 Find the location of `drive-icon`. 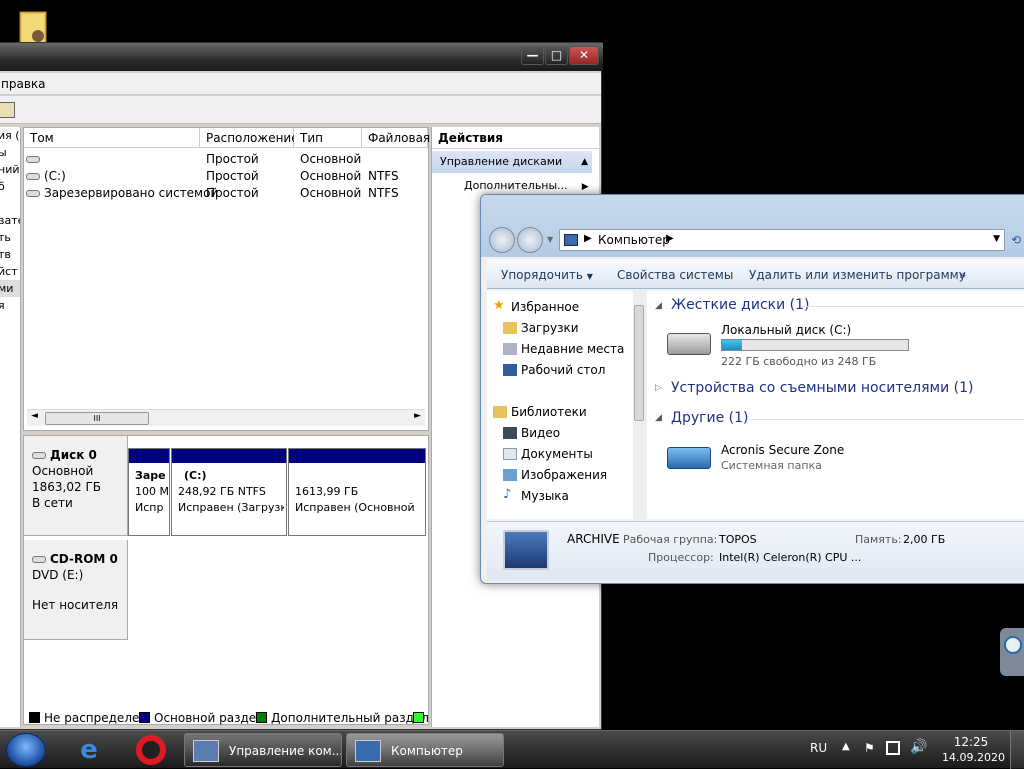

drive-icon is located at coordinates (33, 176).